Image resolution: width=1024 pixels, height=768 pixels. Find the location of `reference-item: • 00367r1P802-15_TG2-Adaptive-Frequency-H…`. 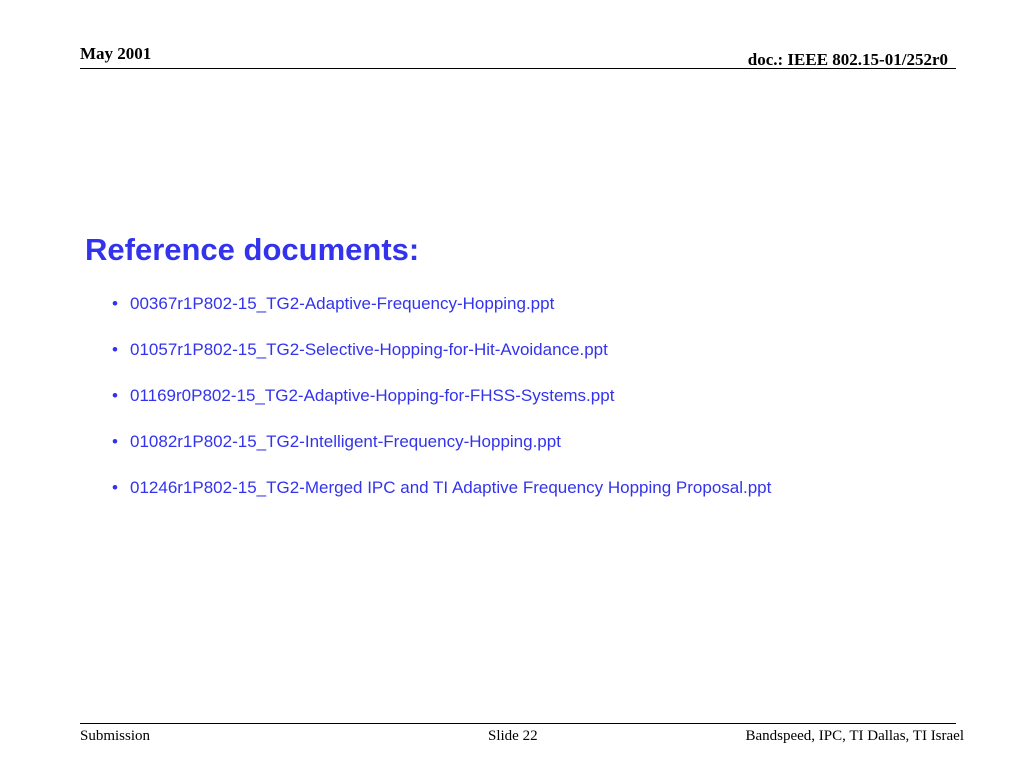

reference-item: • 00367r1P802-15_TG2-Adaptive-Frequency-H… is located at coordinates (441, 315).